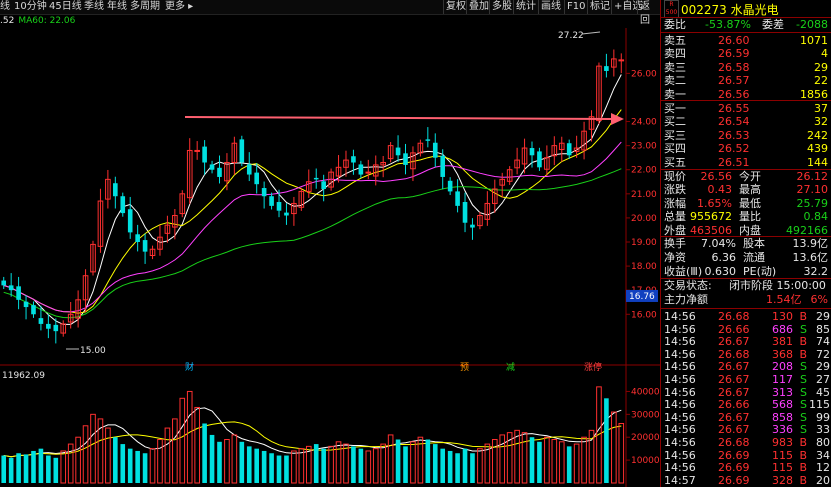 Image resolution: width=831 pixels, height=487 pixels. Describe the element at coordinates (645, 461) in the screenshot. I see `volume-tick-label: 10000` at that location.